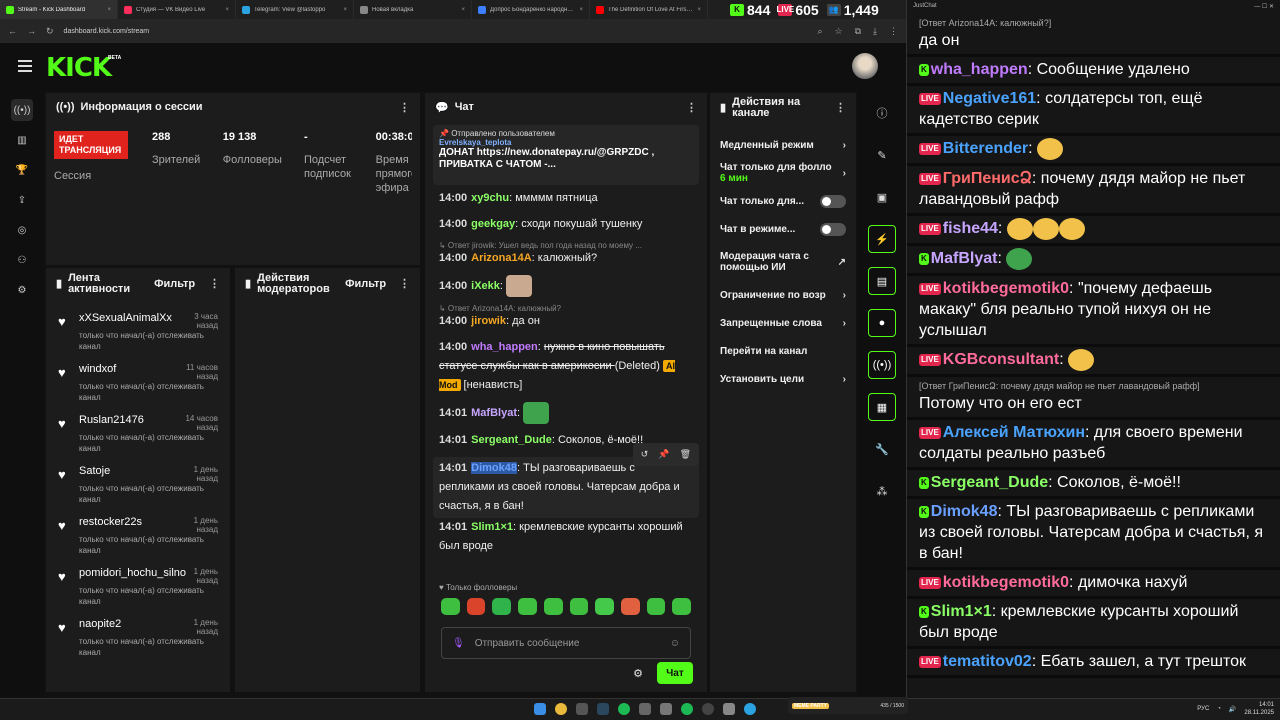 Image resolution: width=1280 pixels, height=720 pixels. What do you see at coordinates (177, 9) in the screenshot?
I see `browser-tab: Студия — VK Видео Live ×` at bounding box center [177, 9].